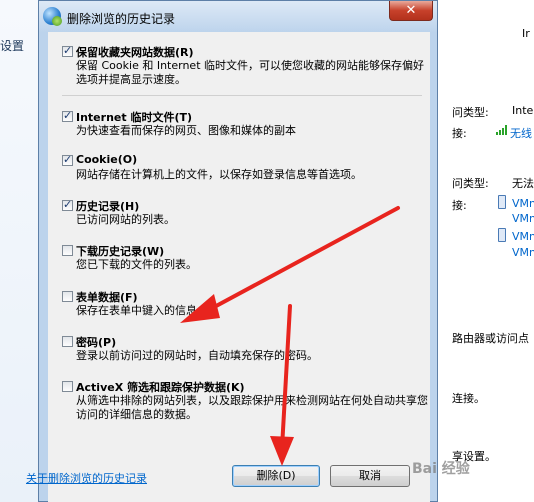  What do you see at coordinates (441, 469) in the screenshot?
I see `baidu-watermark: Bai 经验` at bounding box center [441, 469].